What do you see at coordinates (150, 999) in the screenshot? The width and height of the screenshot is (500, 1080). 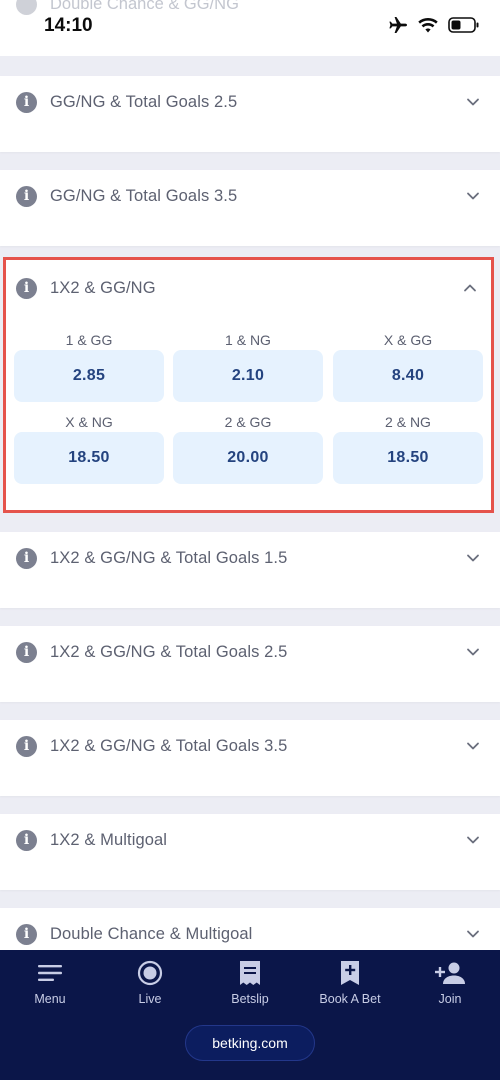 I see `nav-label: Live` at bounding box center [150, 999].